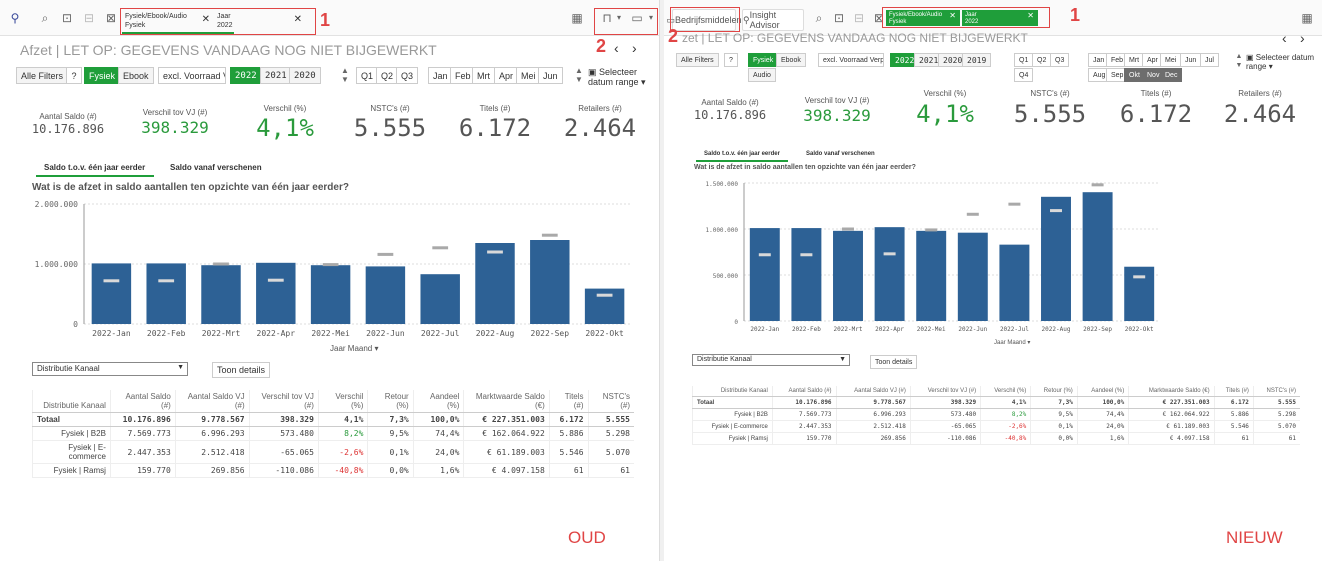 This screenshot has width=1322, height=561. I want to click on year-2021-button: 2021, so click(276, 75).